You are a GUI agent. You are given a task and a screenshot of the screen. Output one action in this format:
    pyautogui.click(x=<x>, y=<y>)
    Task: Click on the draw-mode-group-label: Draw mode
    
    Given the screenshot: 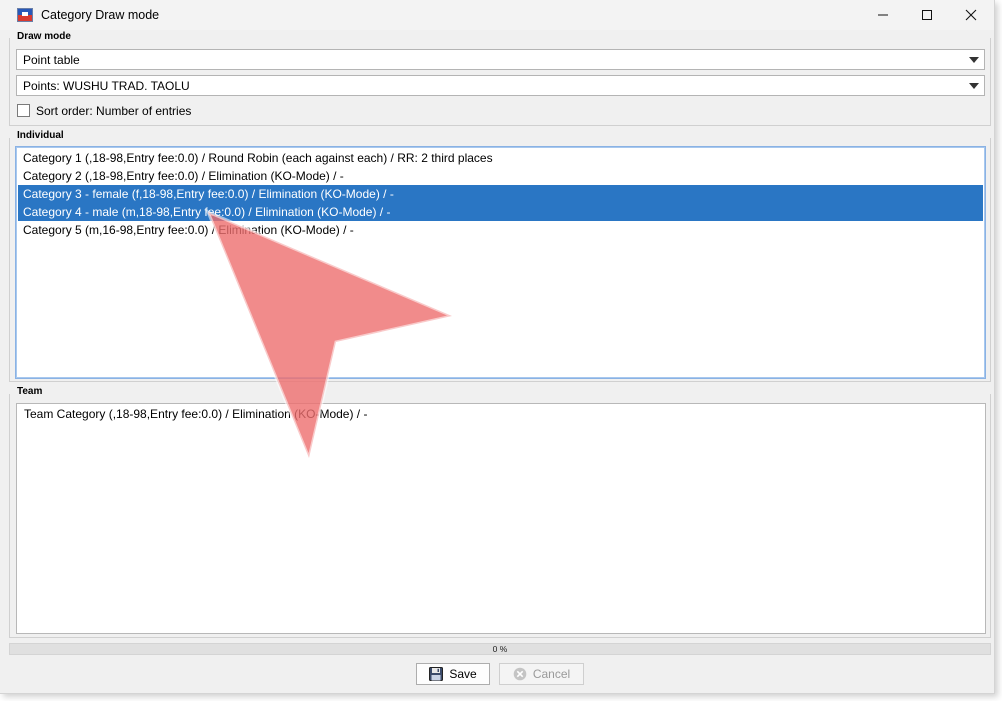 What is the action you would take?
    pyautogui.click(x=44, y=36)
    